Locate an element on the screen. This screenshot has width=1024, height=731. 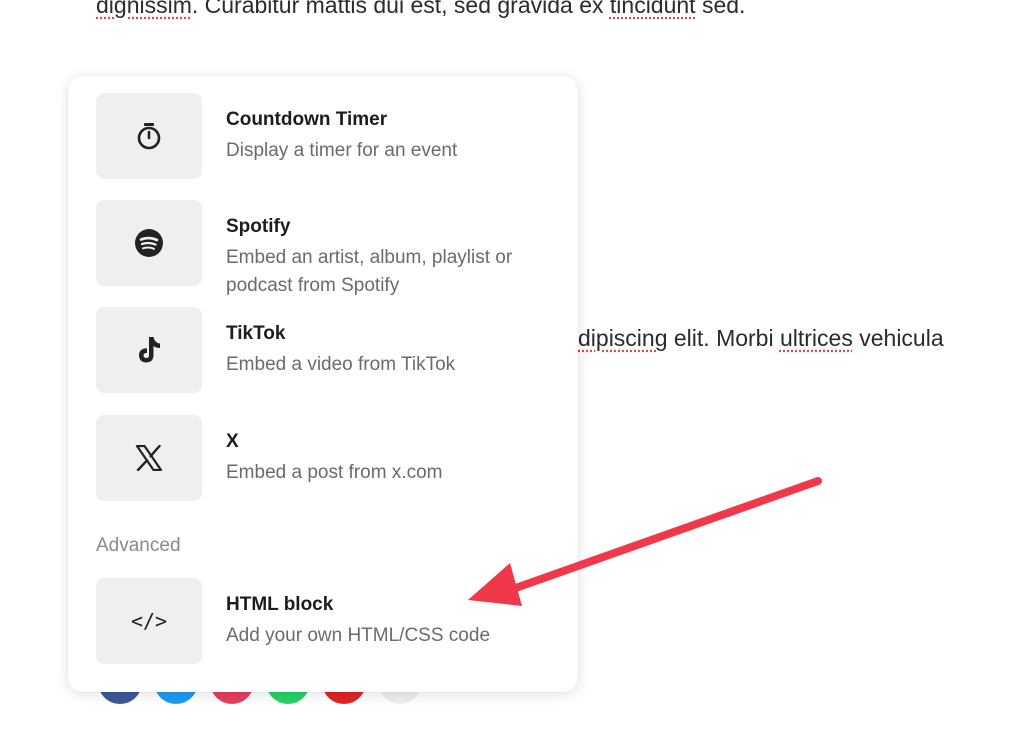
item-tile: </> is located at coordinates (149, 621).